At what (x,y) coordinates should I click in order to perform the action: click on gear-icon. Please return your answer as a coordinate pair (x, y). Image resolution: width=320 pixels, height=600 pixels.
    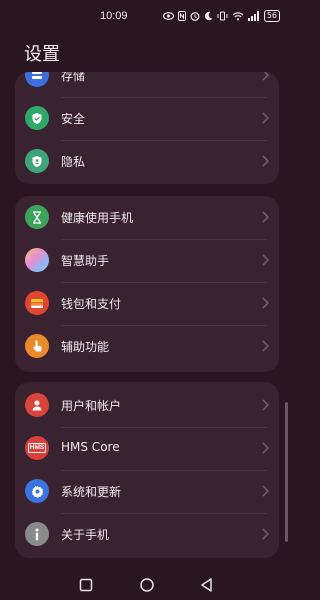
    Looking at the image, I should click on (37, 491).